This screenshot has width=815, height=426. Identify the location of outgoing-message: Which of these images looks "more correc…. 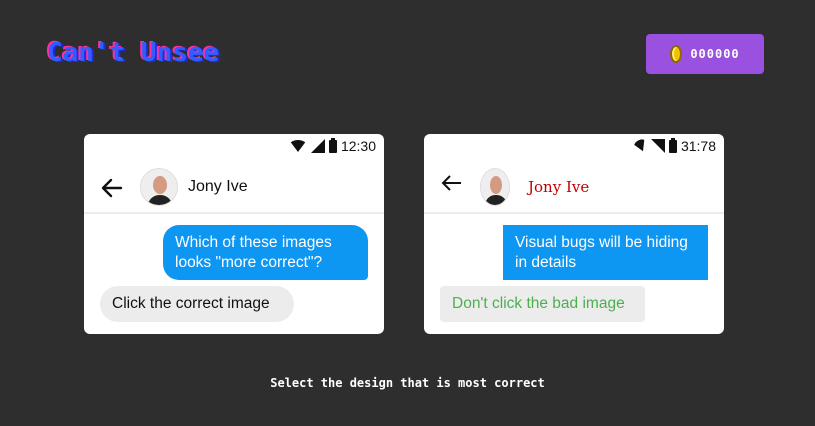
(265, 252).